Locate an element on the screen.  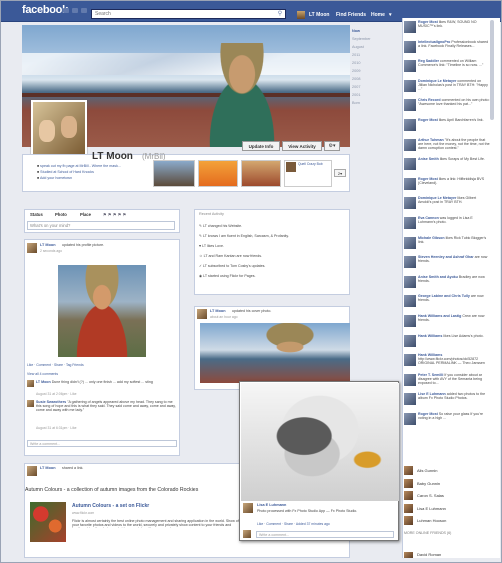
post-actions: Like · Comment · Share · Tag Friends is located at coordinates (55, 365).